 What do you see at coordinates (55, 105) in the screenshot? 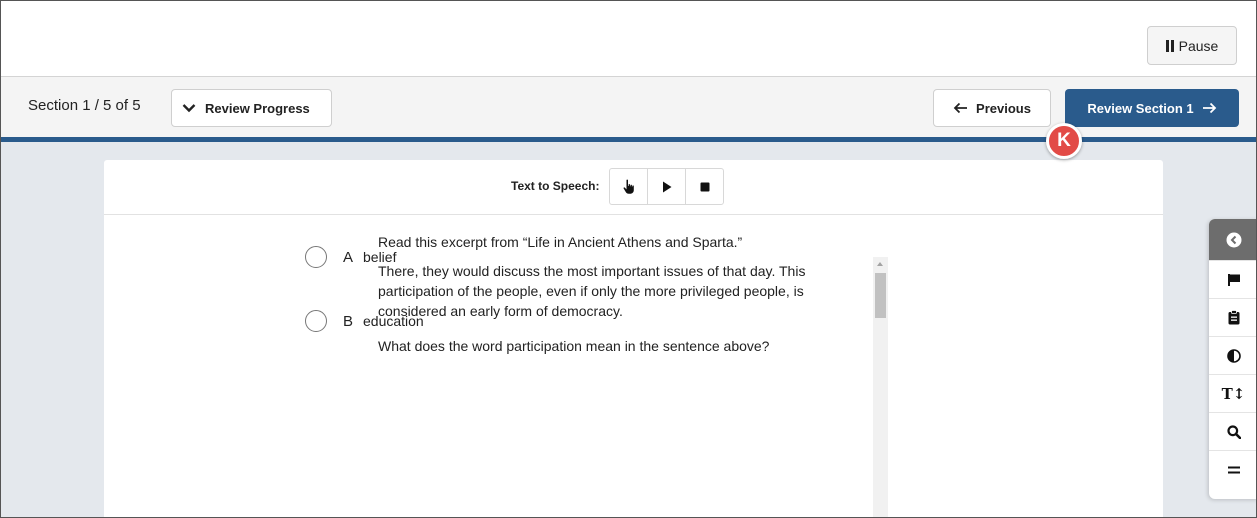
I see `section-prefix: Section` at bounding box center [55, 105].